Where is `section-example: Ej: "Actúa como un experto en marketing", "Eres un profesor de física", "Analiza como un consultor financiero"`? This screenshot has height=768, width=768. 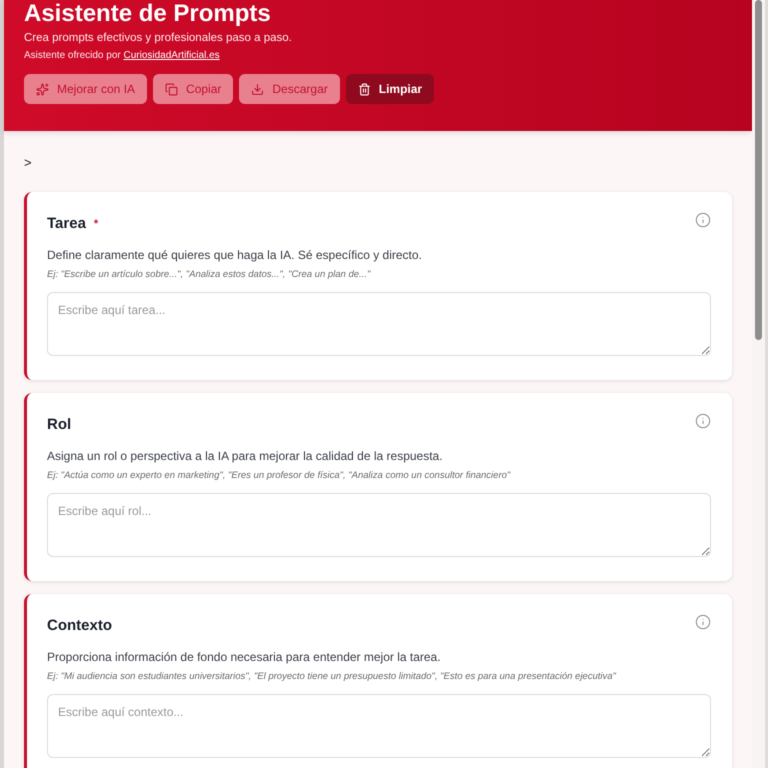
section-example: Ej: "Actúa como un experto en marketing", "Eres un profesor de física", "Analiza como un consultor financiero" is located at coordinates (279, 476).